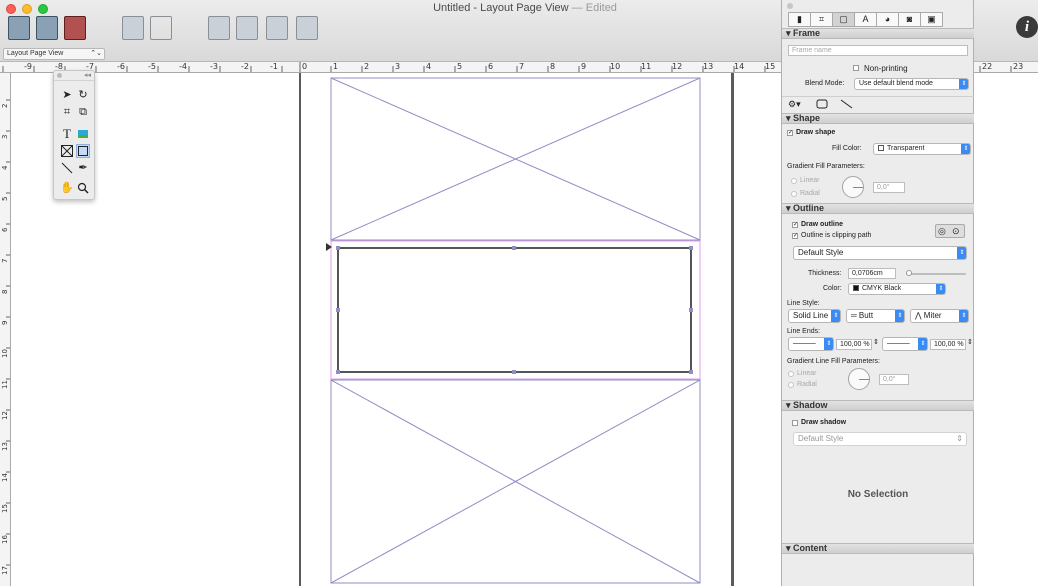 The width and height of the screenshot is (1038, 586). Describe the element at coordinates (74, 76) in the screenshot. I see `palette-header: ◂◂` at that location.